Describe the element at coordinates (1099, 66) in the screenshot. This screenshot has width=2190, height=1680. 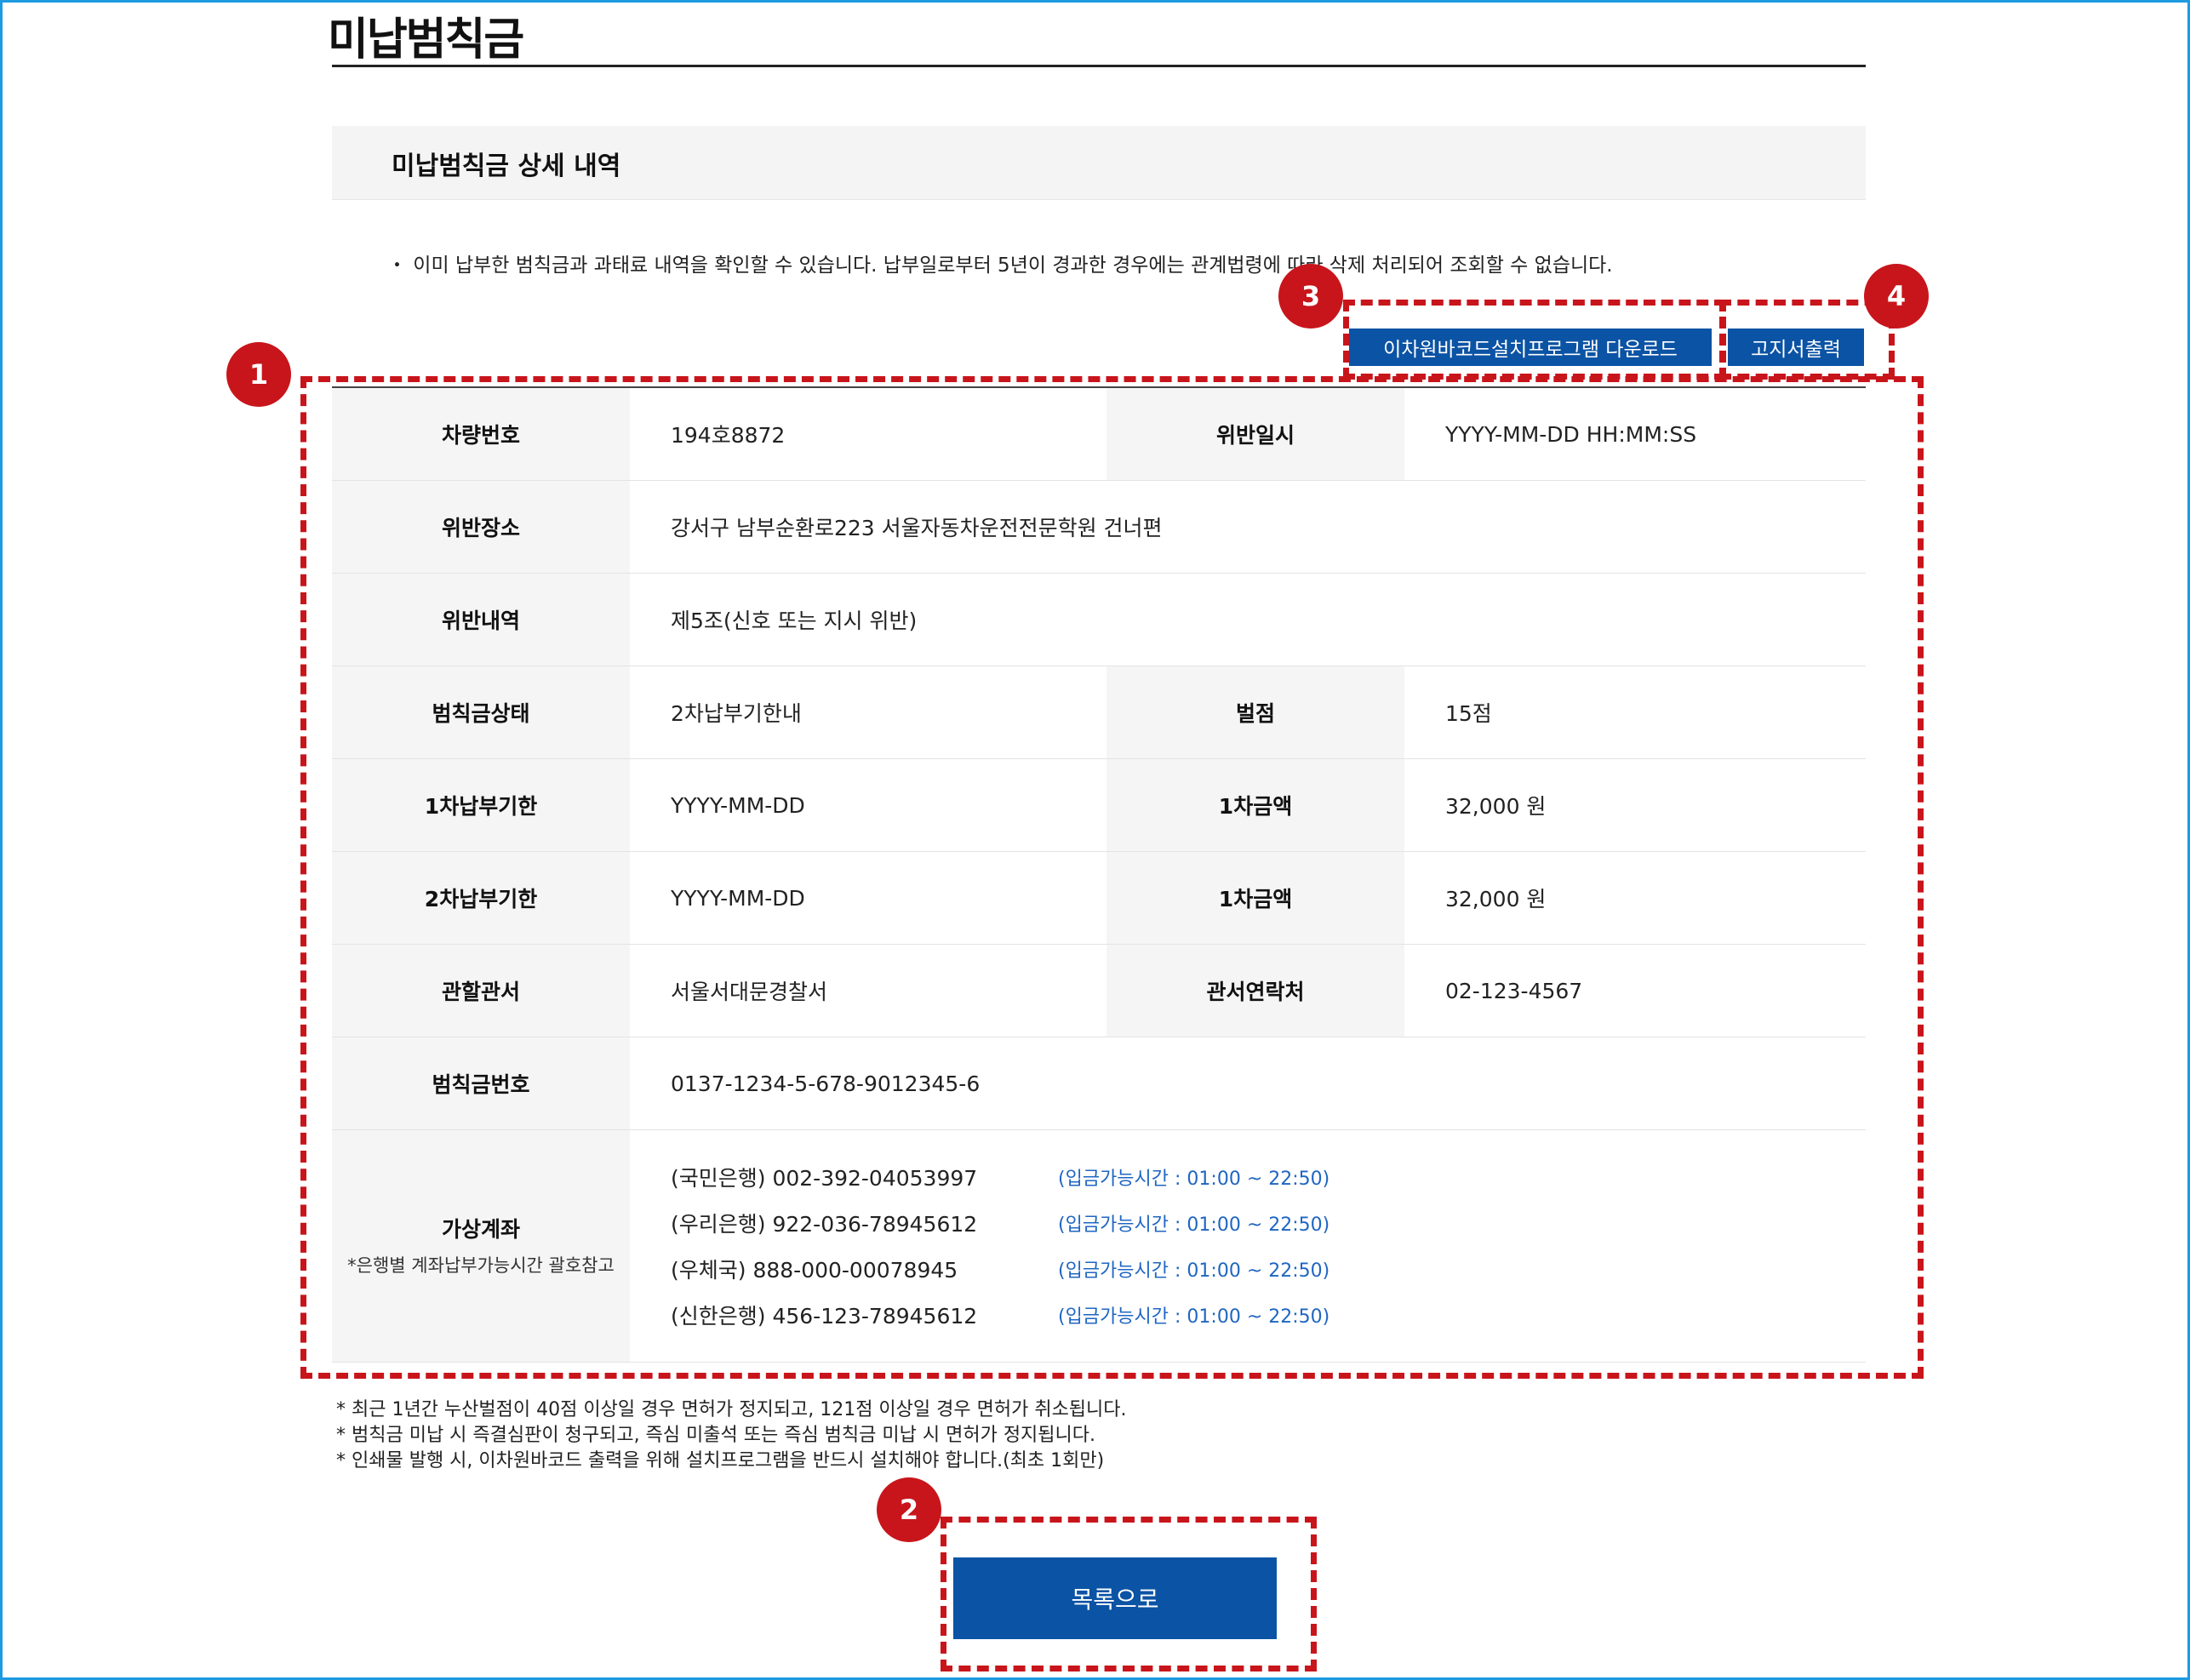
I see `title-divider` at that location.